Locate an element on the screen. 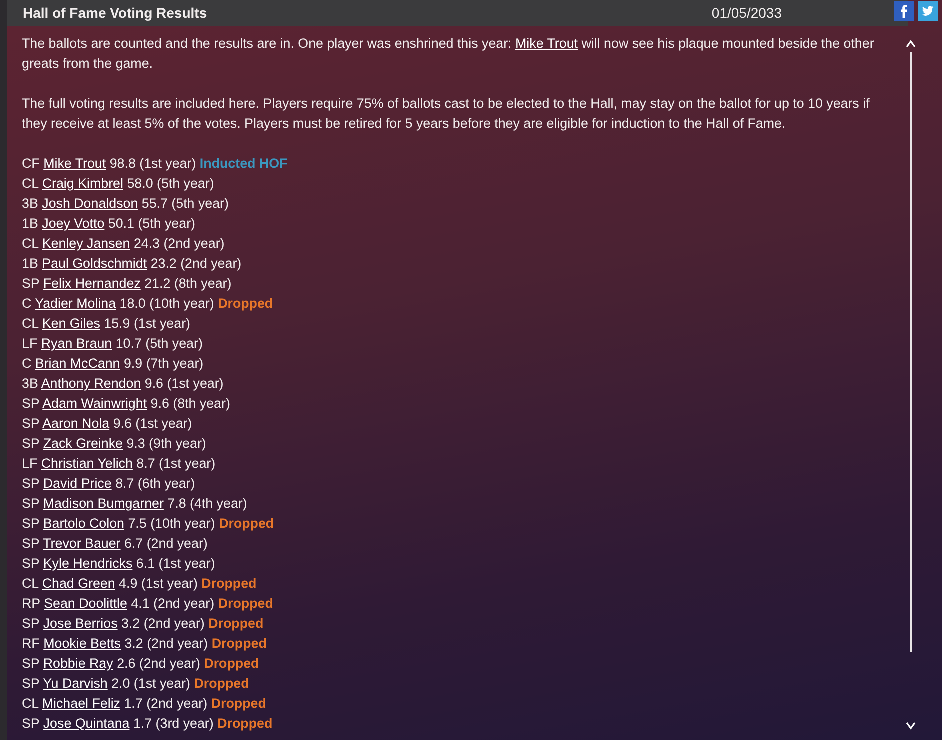 This screenshot has width=942, height=740. vote-result: 6.1 (1st year) is located at coordinates (176, 563).